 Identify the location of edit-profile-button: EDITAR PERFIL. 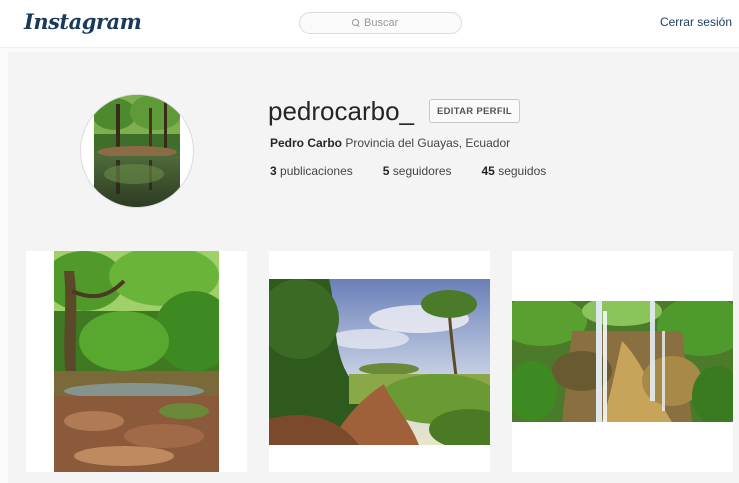
(474, 111).